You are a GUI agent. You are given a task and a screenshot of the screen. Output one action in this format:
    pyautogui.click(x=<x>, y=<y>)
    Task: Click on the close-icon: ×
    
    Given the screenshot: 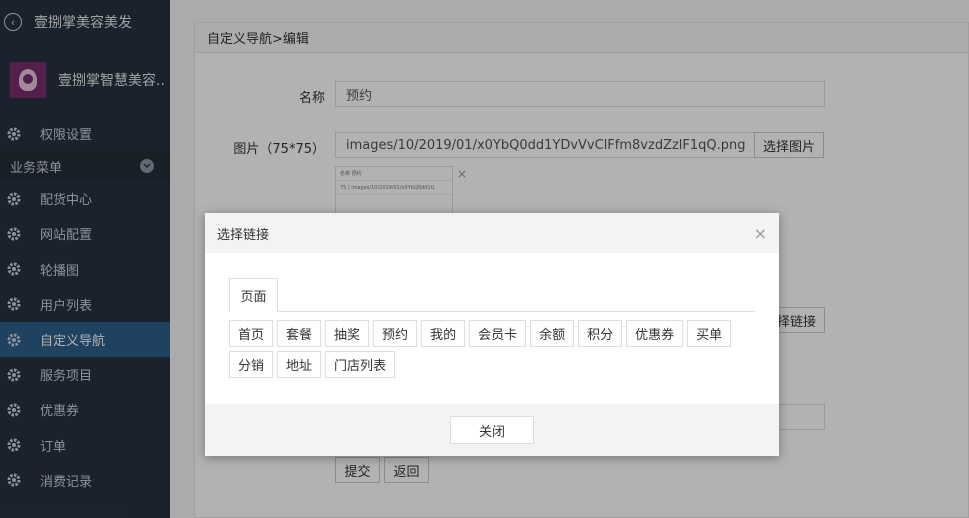 What is the action you would take?
    pyautogui.click(x=760, y=233)
    